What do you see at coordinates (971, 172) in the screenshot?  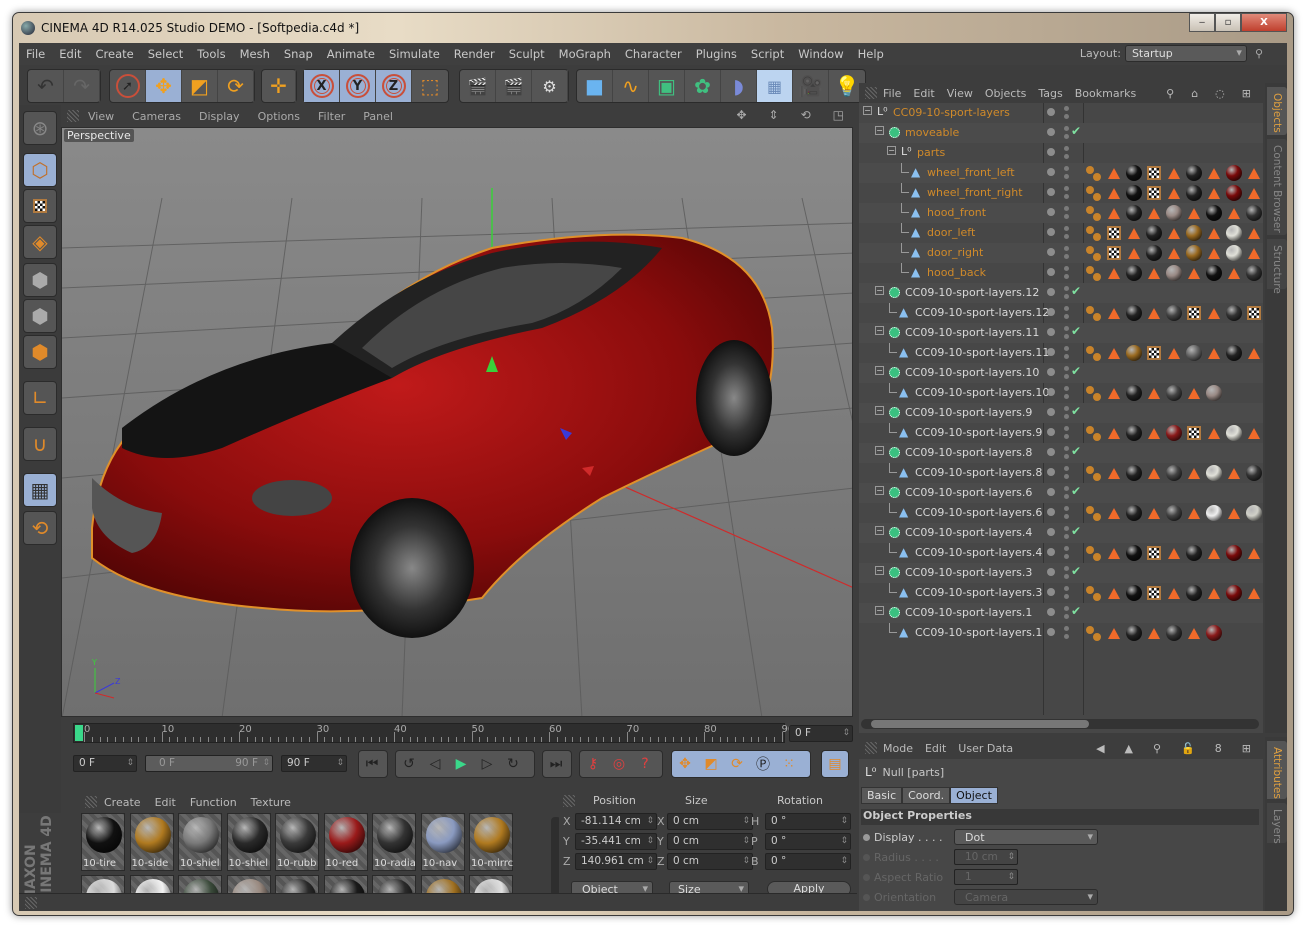 I see `object-name: wheel_front_left` at bounding box center [971, 172].